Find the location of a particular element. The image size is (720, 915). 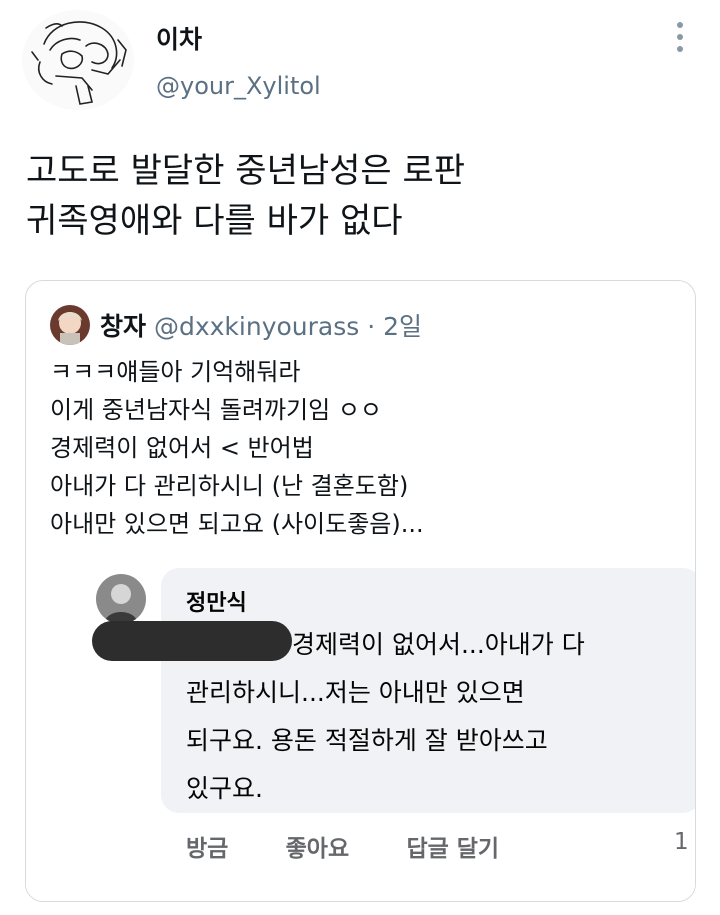

comment-line: 되구요. 용돈 적절하게 잘 받아쓰고 is located at coordinates (367, 740).